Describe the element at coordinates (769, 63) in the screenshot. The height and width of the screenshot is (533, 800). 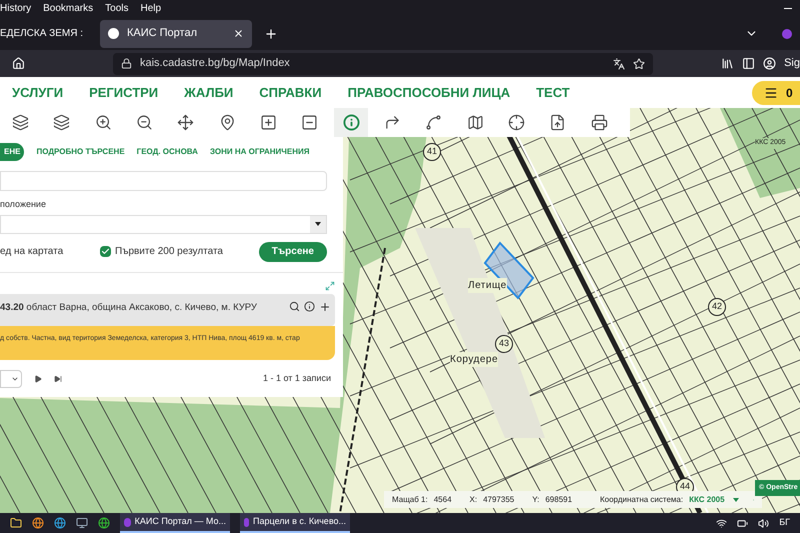
I see `account-icon` at that location.